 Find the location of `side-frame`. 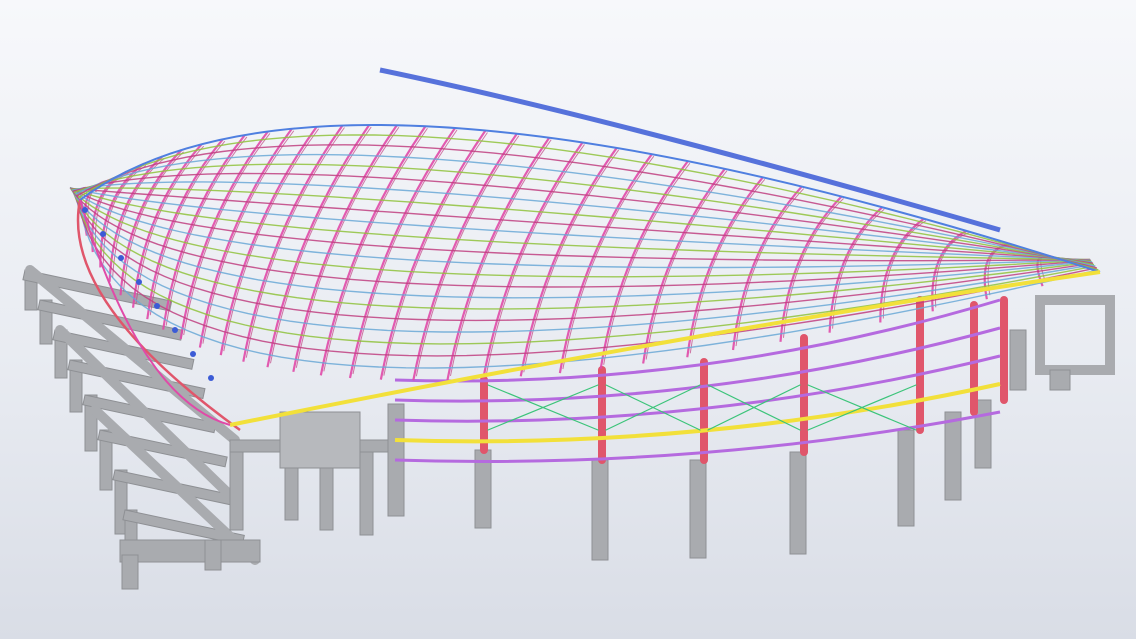

side-frame is located at coordinates (1075, 335).